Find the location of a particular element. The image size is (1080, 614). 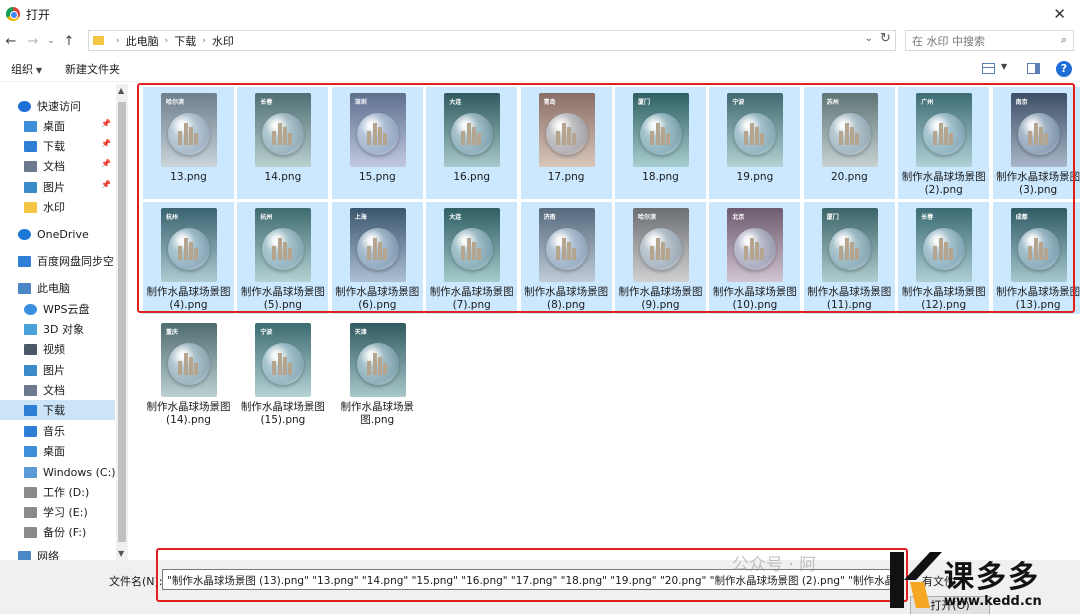

back-button: ← is located at coordinates (11, 41).